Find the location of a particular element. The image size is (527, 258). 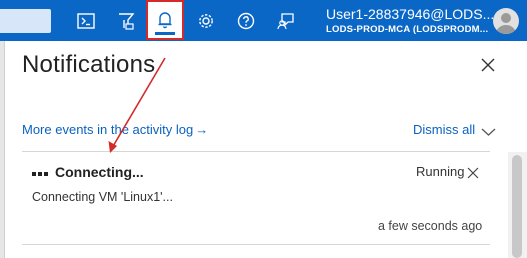

avatar is located at coordinates (506, 21).